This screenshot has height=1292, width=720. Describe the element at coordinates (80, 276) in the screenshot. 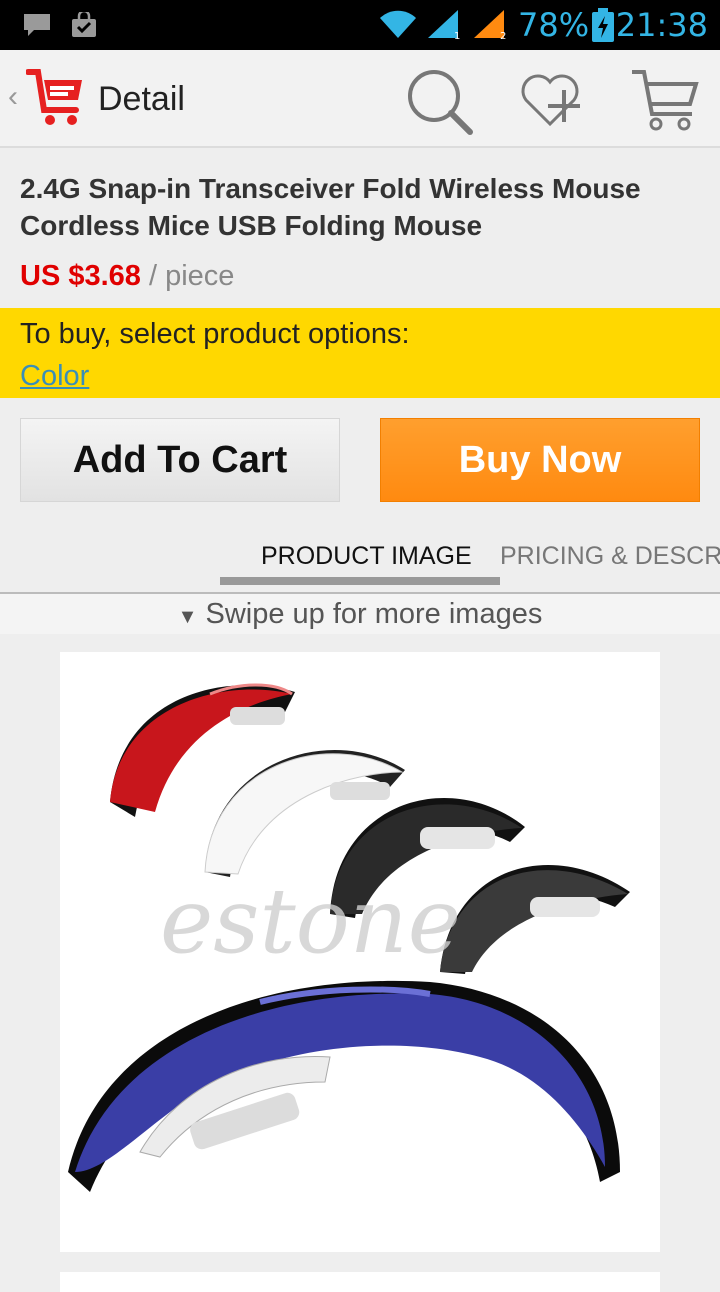

I see `product-price: US $3.68` at that location.